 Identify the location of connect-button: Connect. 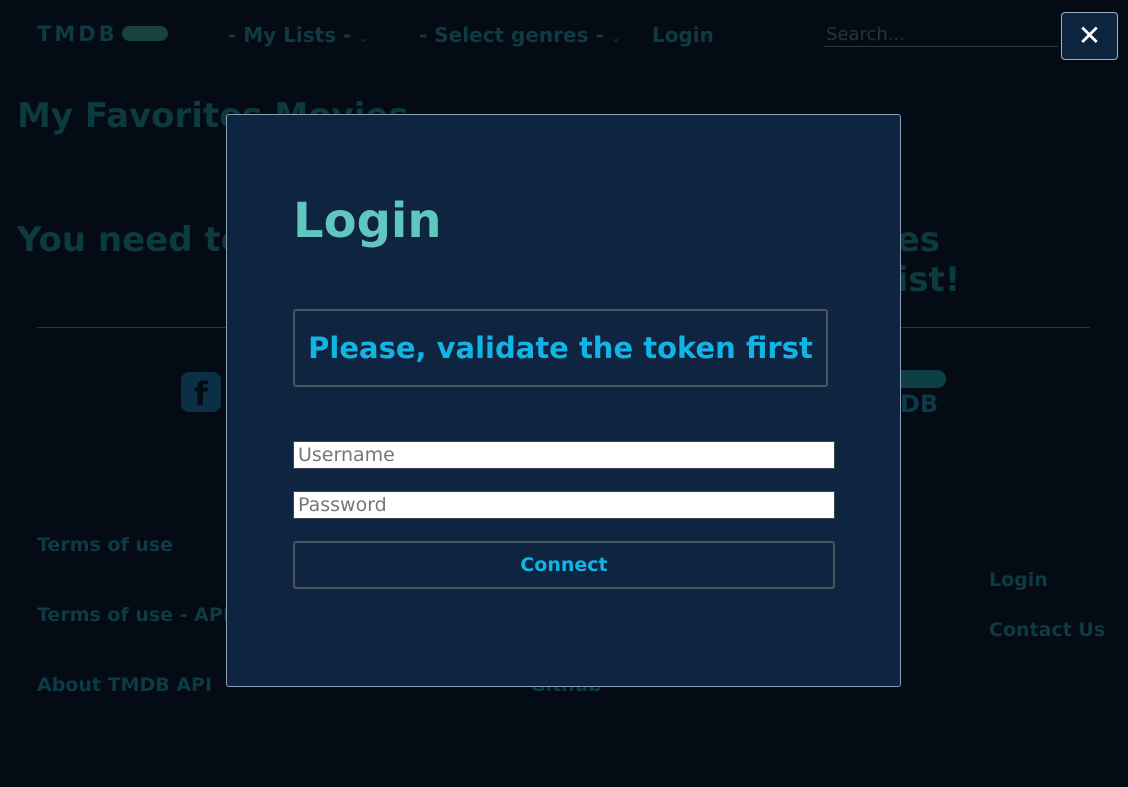
(564, 565).